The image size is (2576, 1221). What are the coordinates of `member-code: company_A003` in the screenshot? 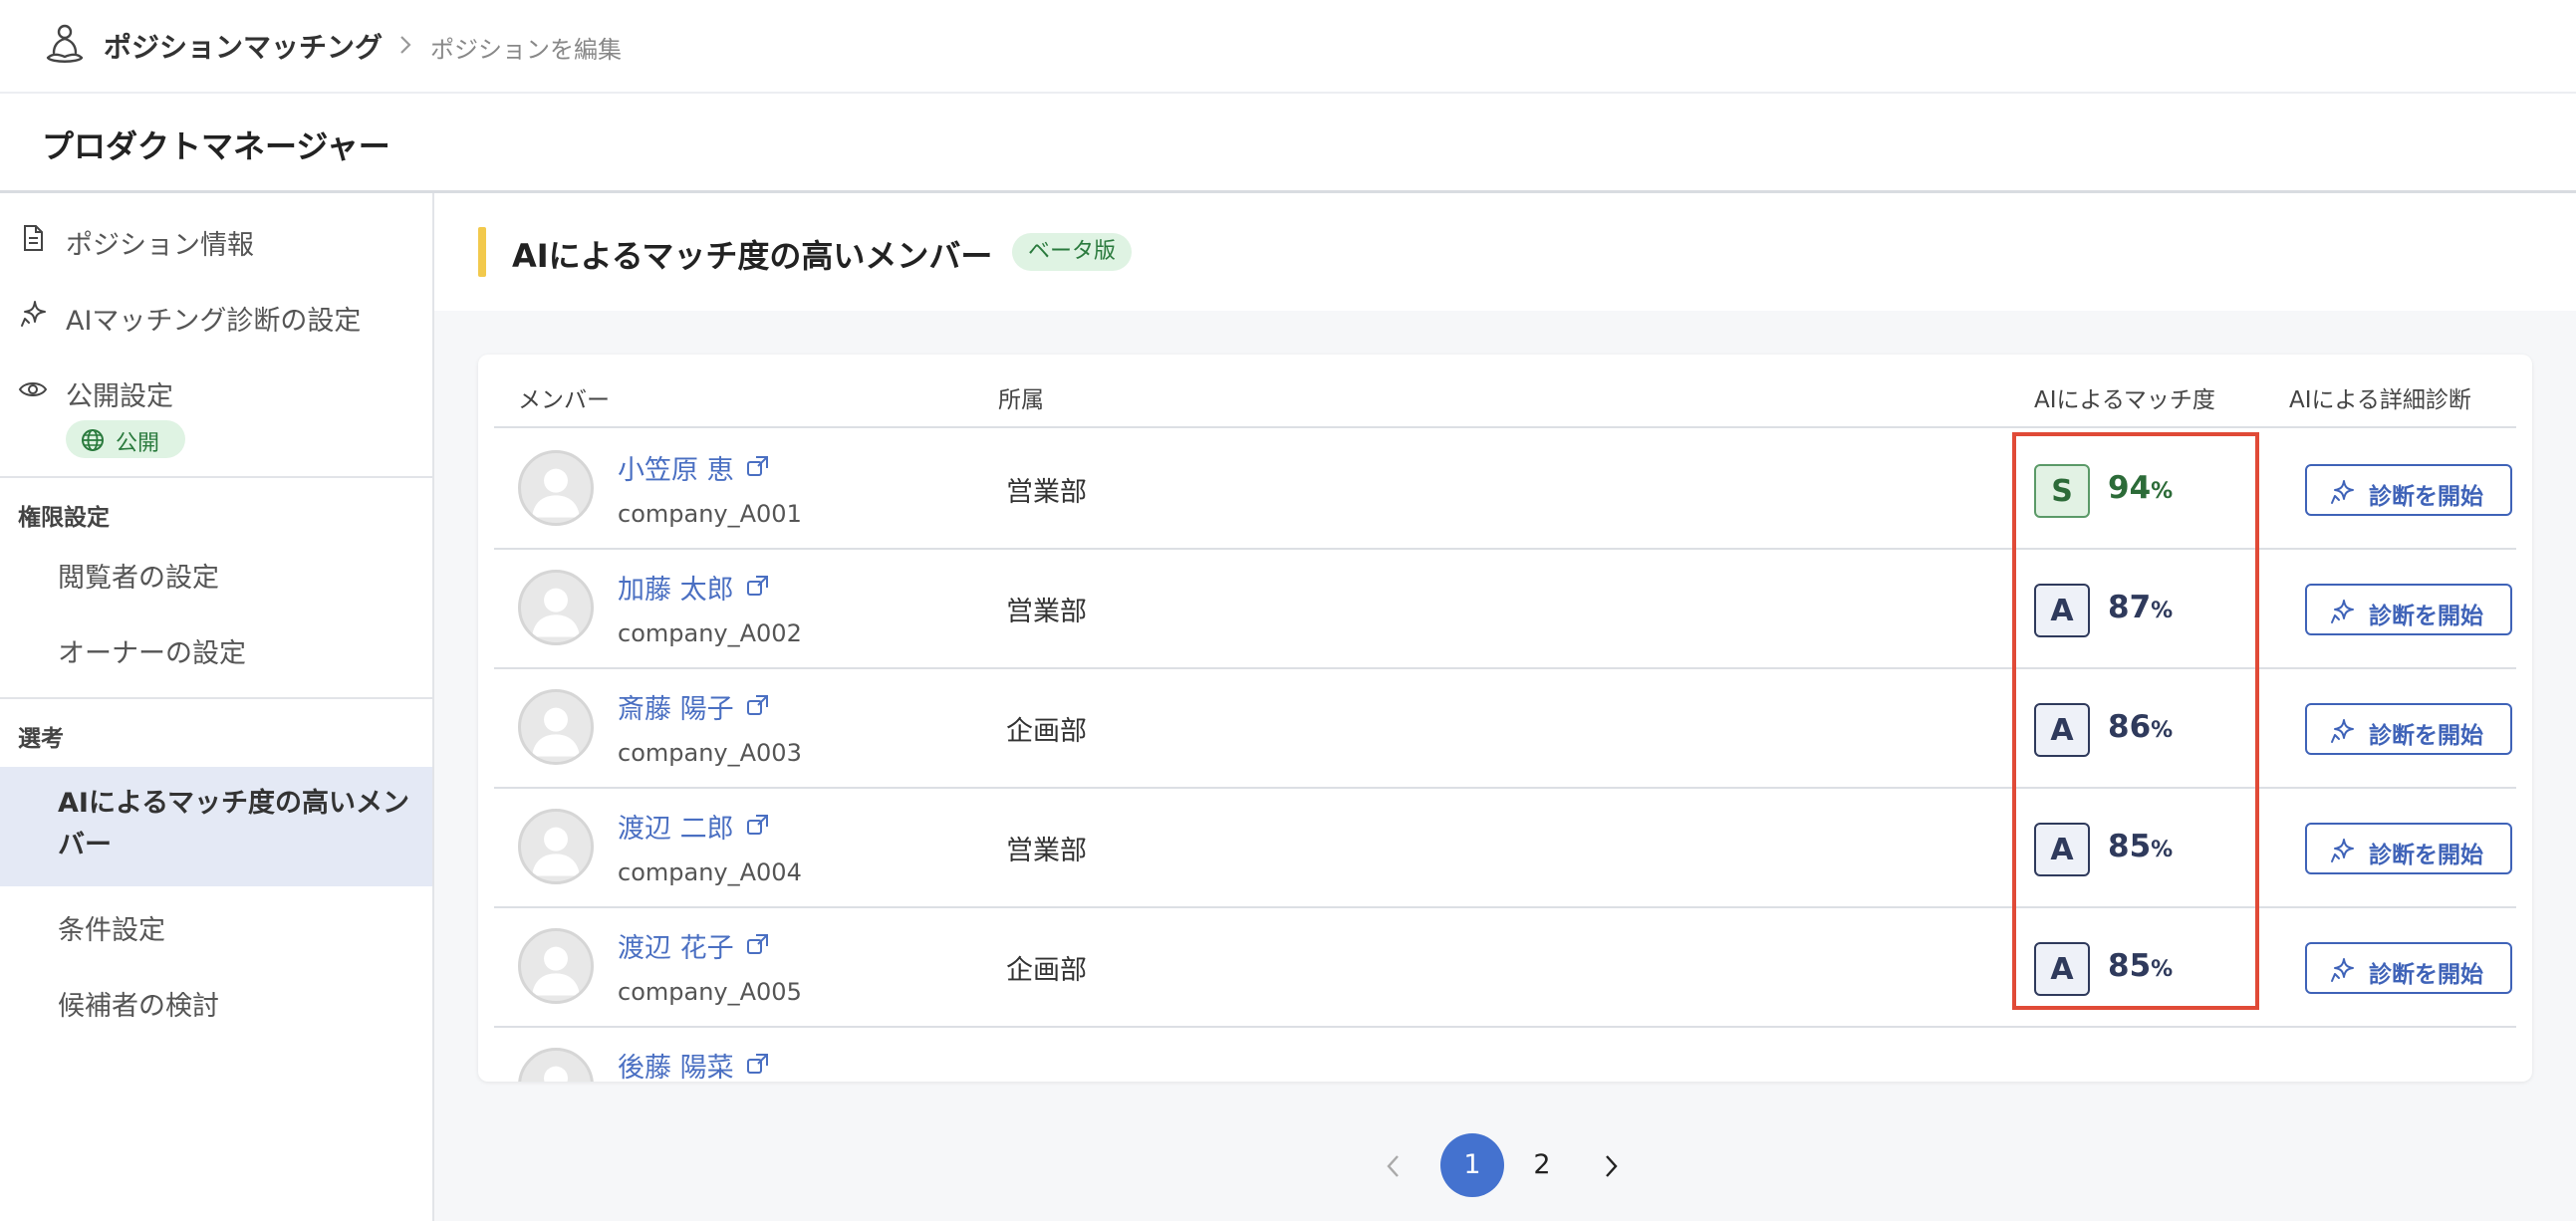 It's located at (710, 753).